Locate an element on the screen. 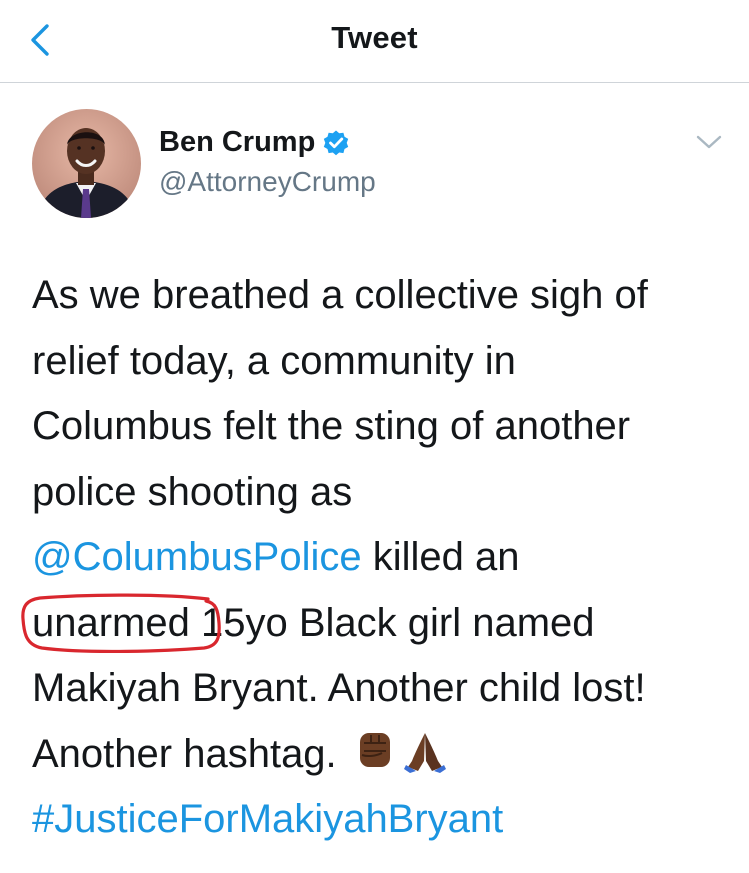 The height and width of the screenshot is (873, 749). author-name: Ben Crump is located at coordinates (237, 142).